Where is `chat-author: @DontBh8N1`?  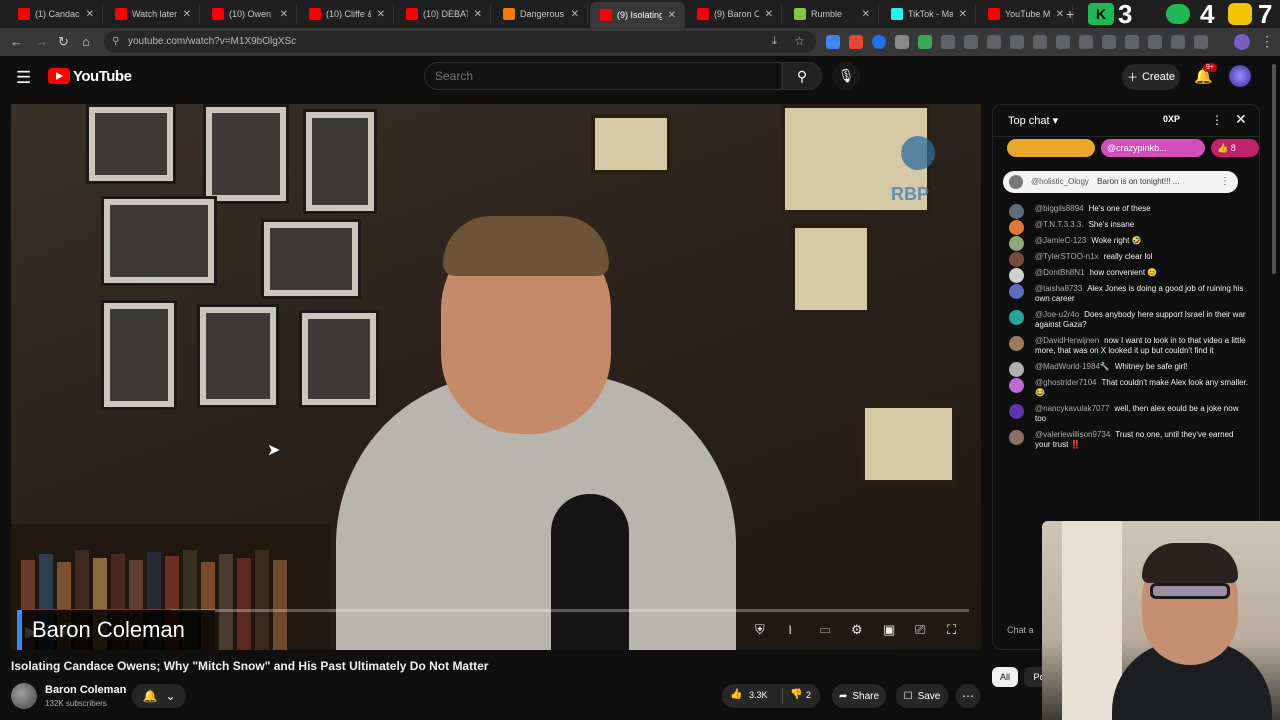
chat-author: @DontBh8N1 is located at coordinates (1059, 272).